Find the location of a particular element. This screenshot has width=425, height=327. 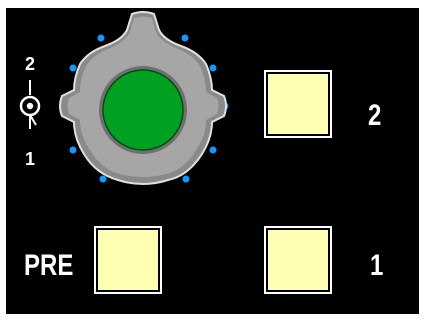

input-2-button is located at coordinates (298, 104).